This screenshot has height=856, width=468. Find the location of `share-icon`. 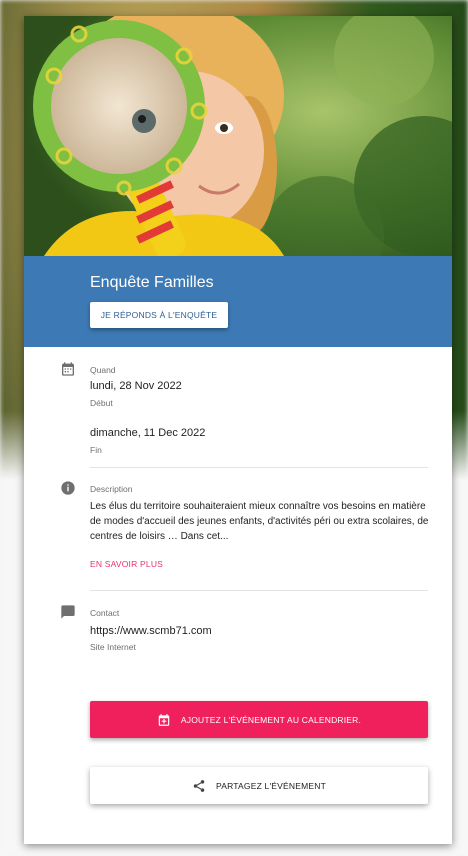

share-icon is located at coordinates (199, 785).